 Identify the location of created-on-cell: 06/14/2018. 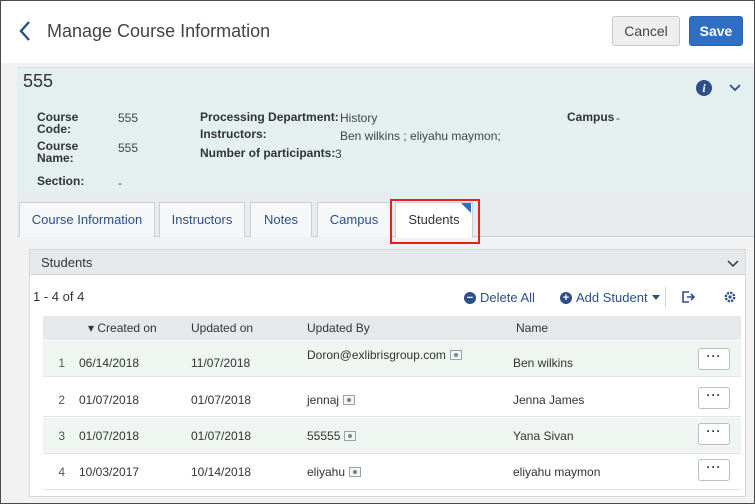
(109, 363).